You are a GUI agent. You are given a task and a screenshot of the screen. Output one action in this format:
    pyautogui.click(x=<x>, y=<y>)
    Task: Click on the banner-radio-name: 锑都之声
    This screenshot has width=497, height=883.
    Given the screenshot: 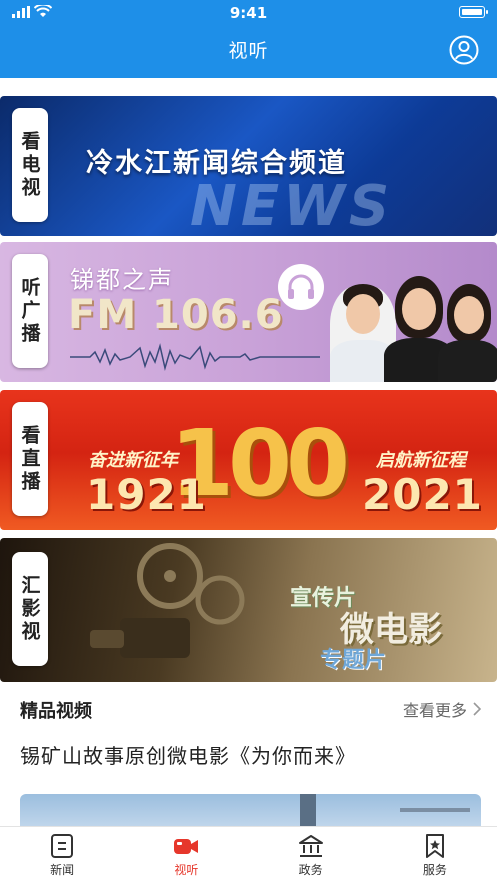 What is the action you would take?
    pyautogui.click(x=122, y=280)
    